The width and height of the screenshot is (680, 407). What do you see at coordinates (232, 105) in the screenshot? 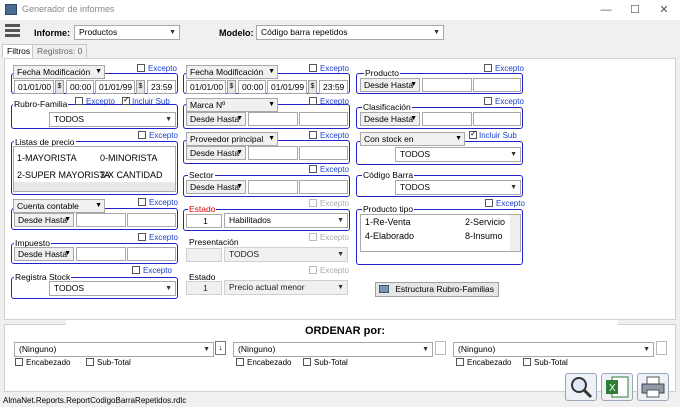
I see `marca-select: Marca Nº ▼` at bounding box center [232, 105].